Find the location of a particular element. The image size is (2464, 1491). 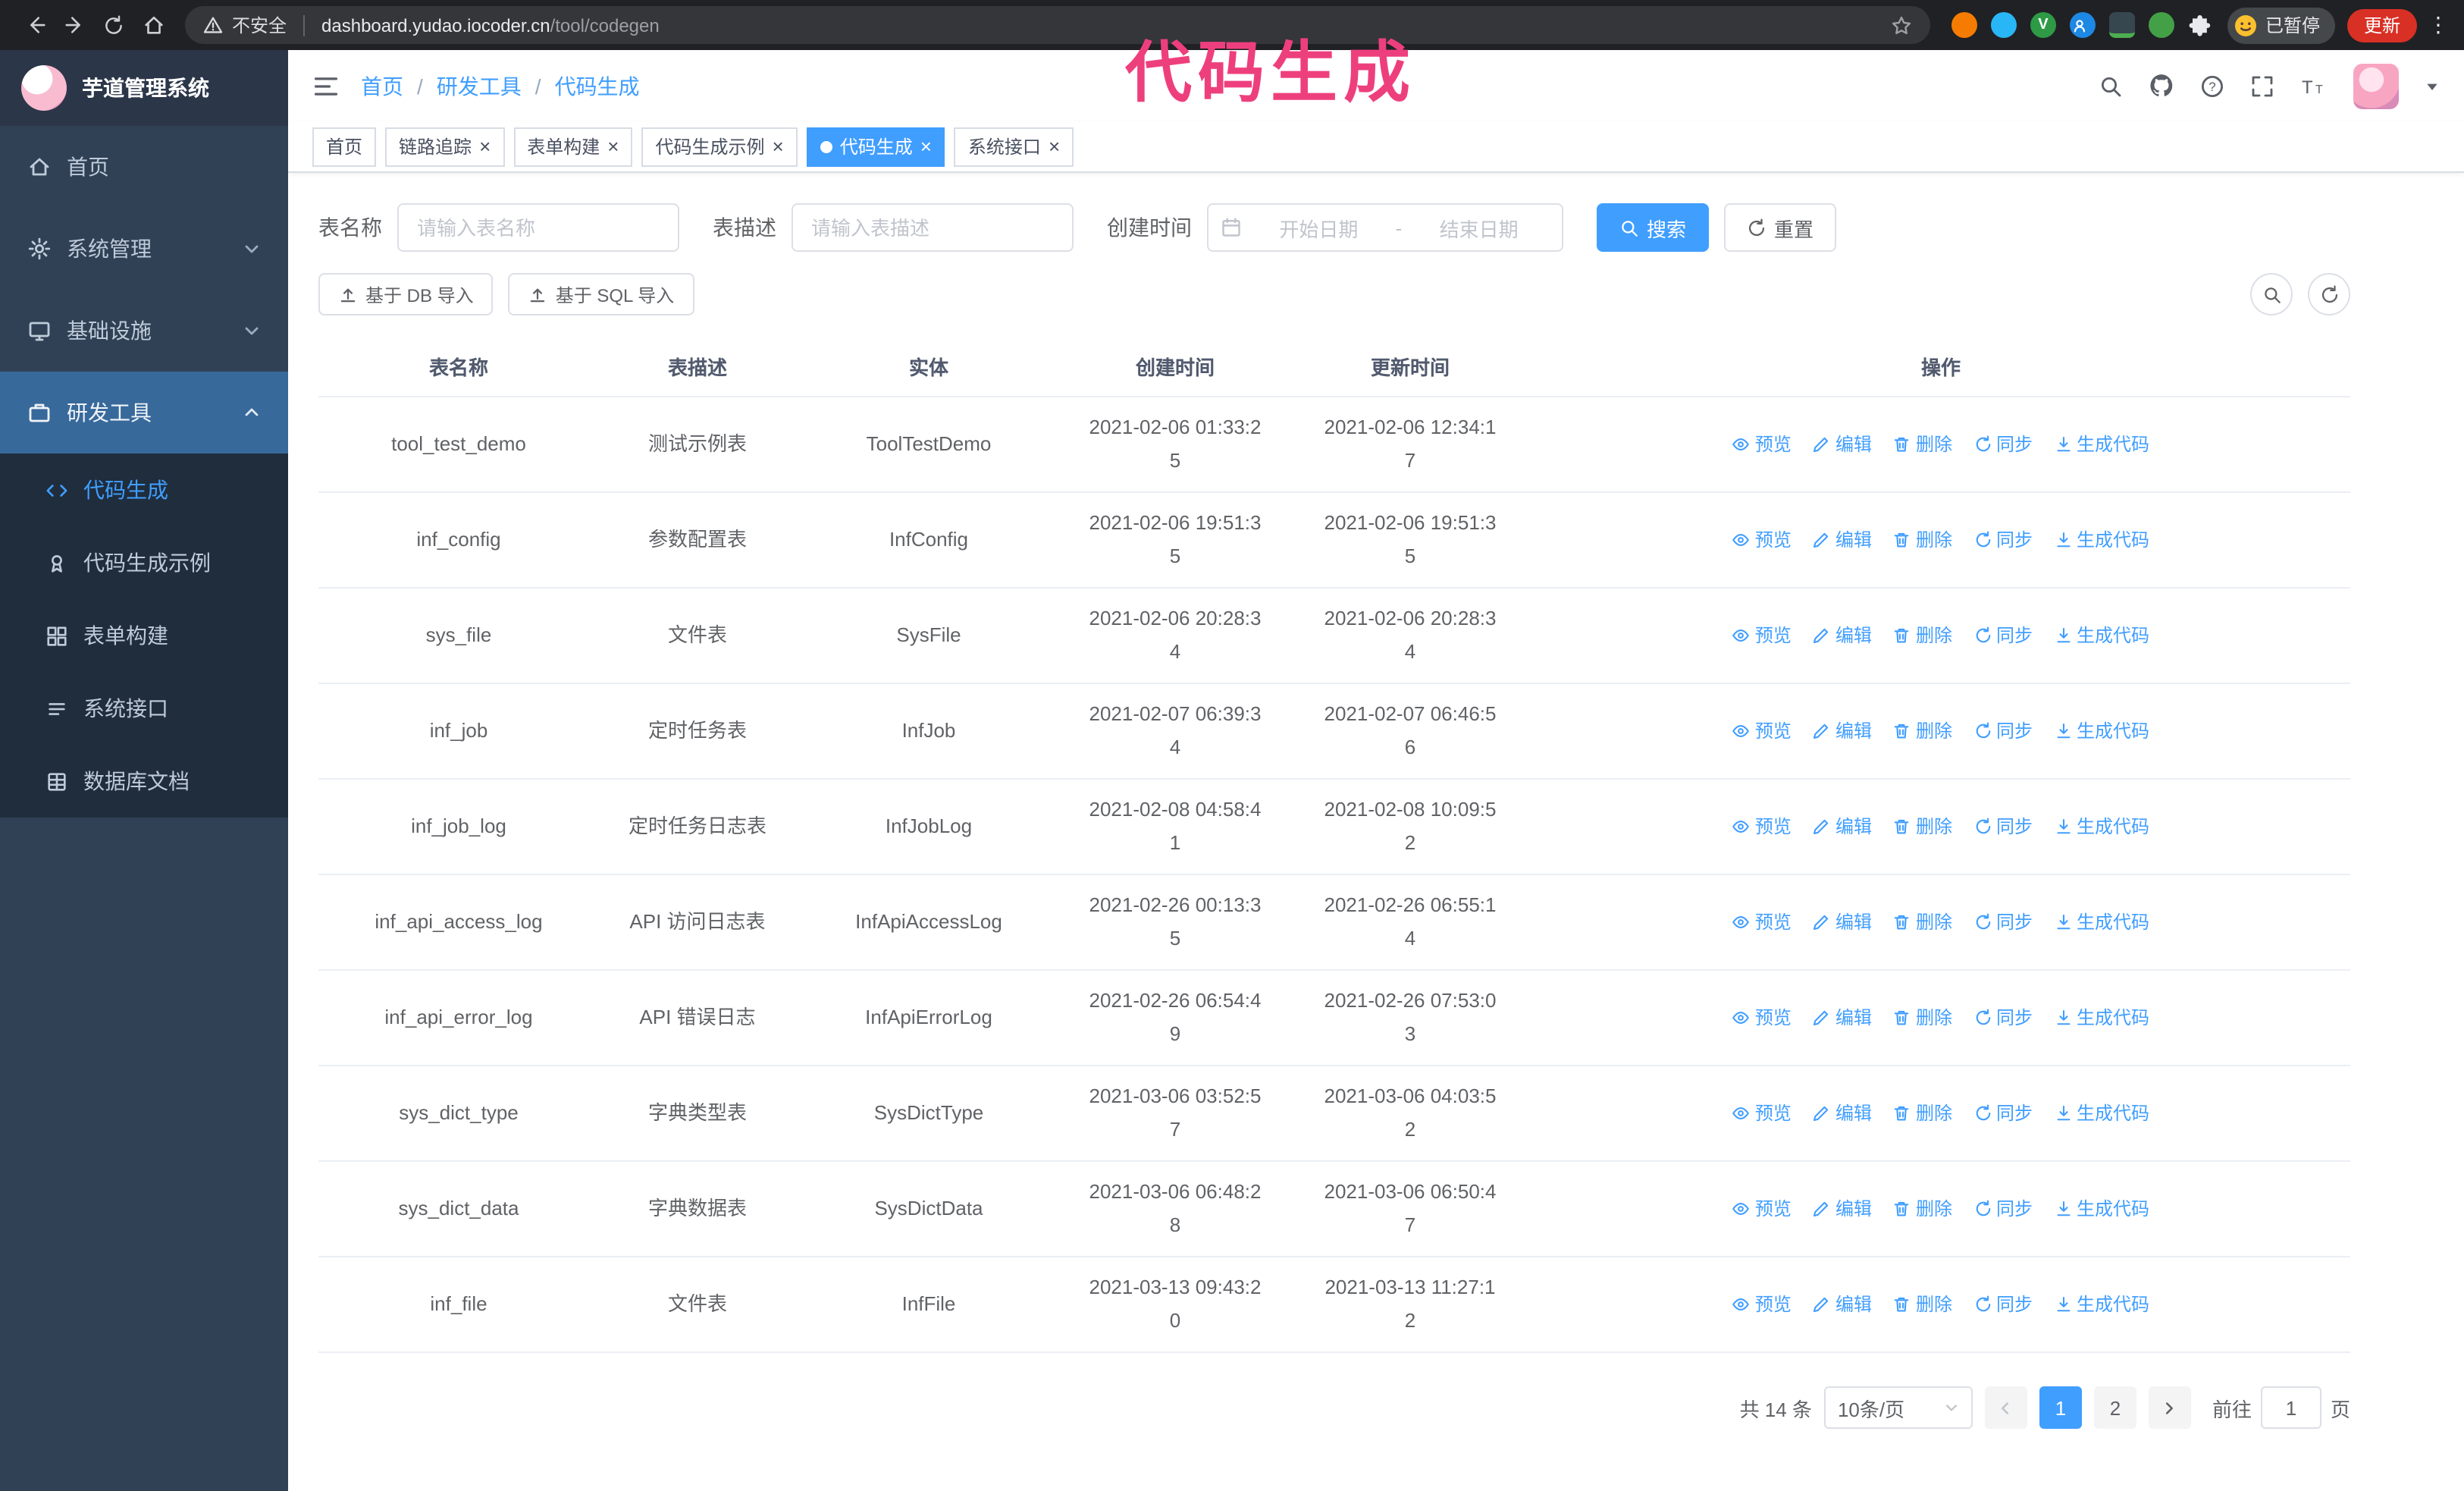

tab-codegen: 代码生成 × is located at coordinates (875, 146).